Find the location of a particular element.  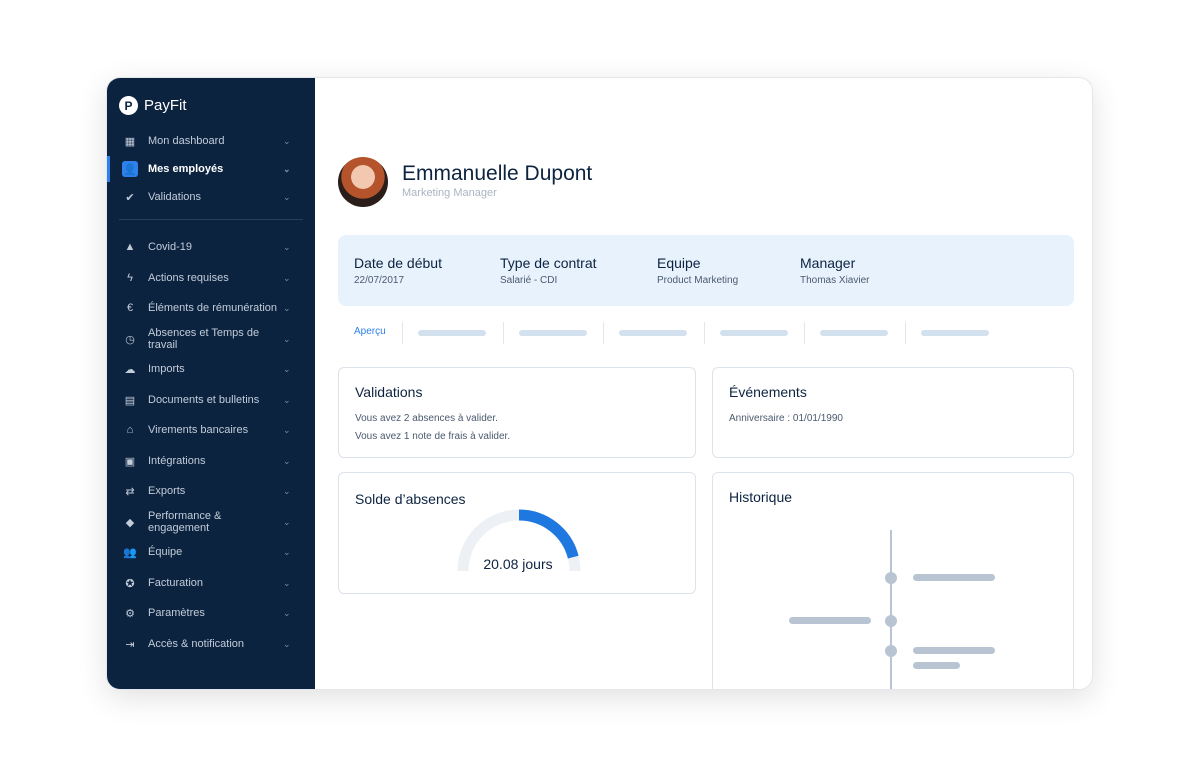

info-start-date: Date de début 22/07/2017 is located at coordinates (398, 270).